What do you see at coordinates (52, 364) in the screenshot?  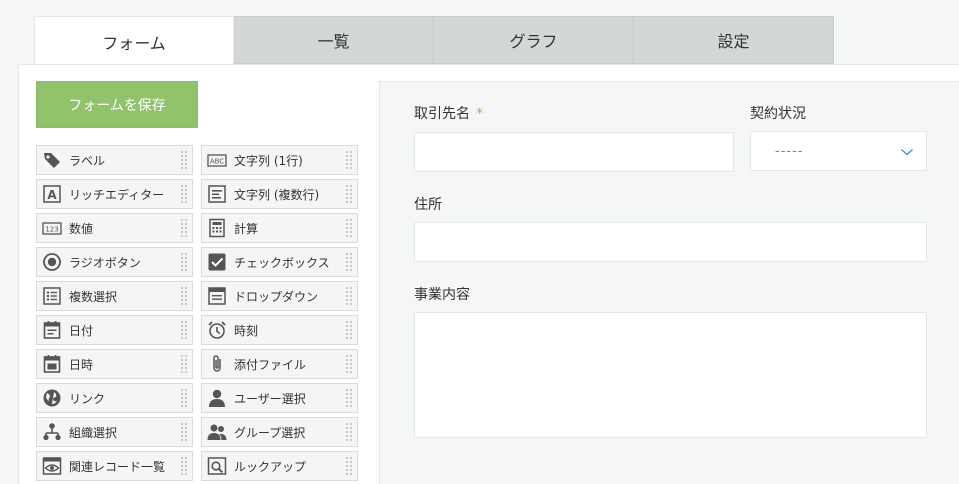 I see `datetime-icon` at bounding box center [52, 364].